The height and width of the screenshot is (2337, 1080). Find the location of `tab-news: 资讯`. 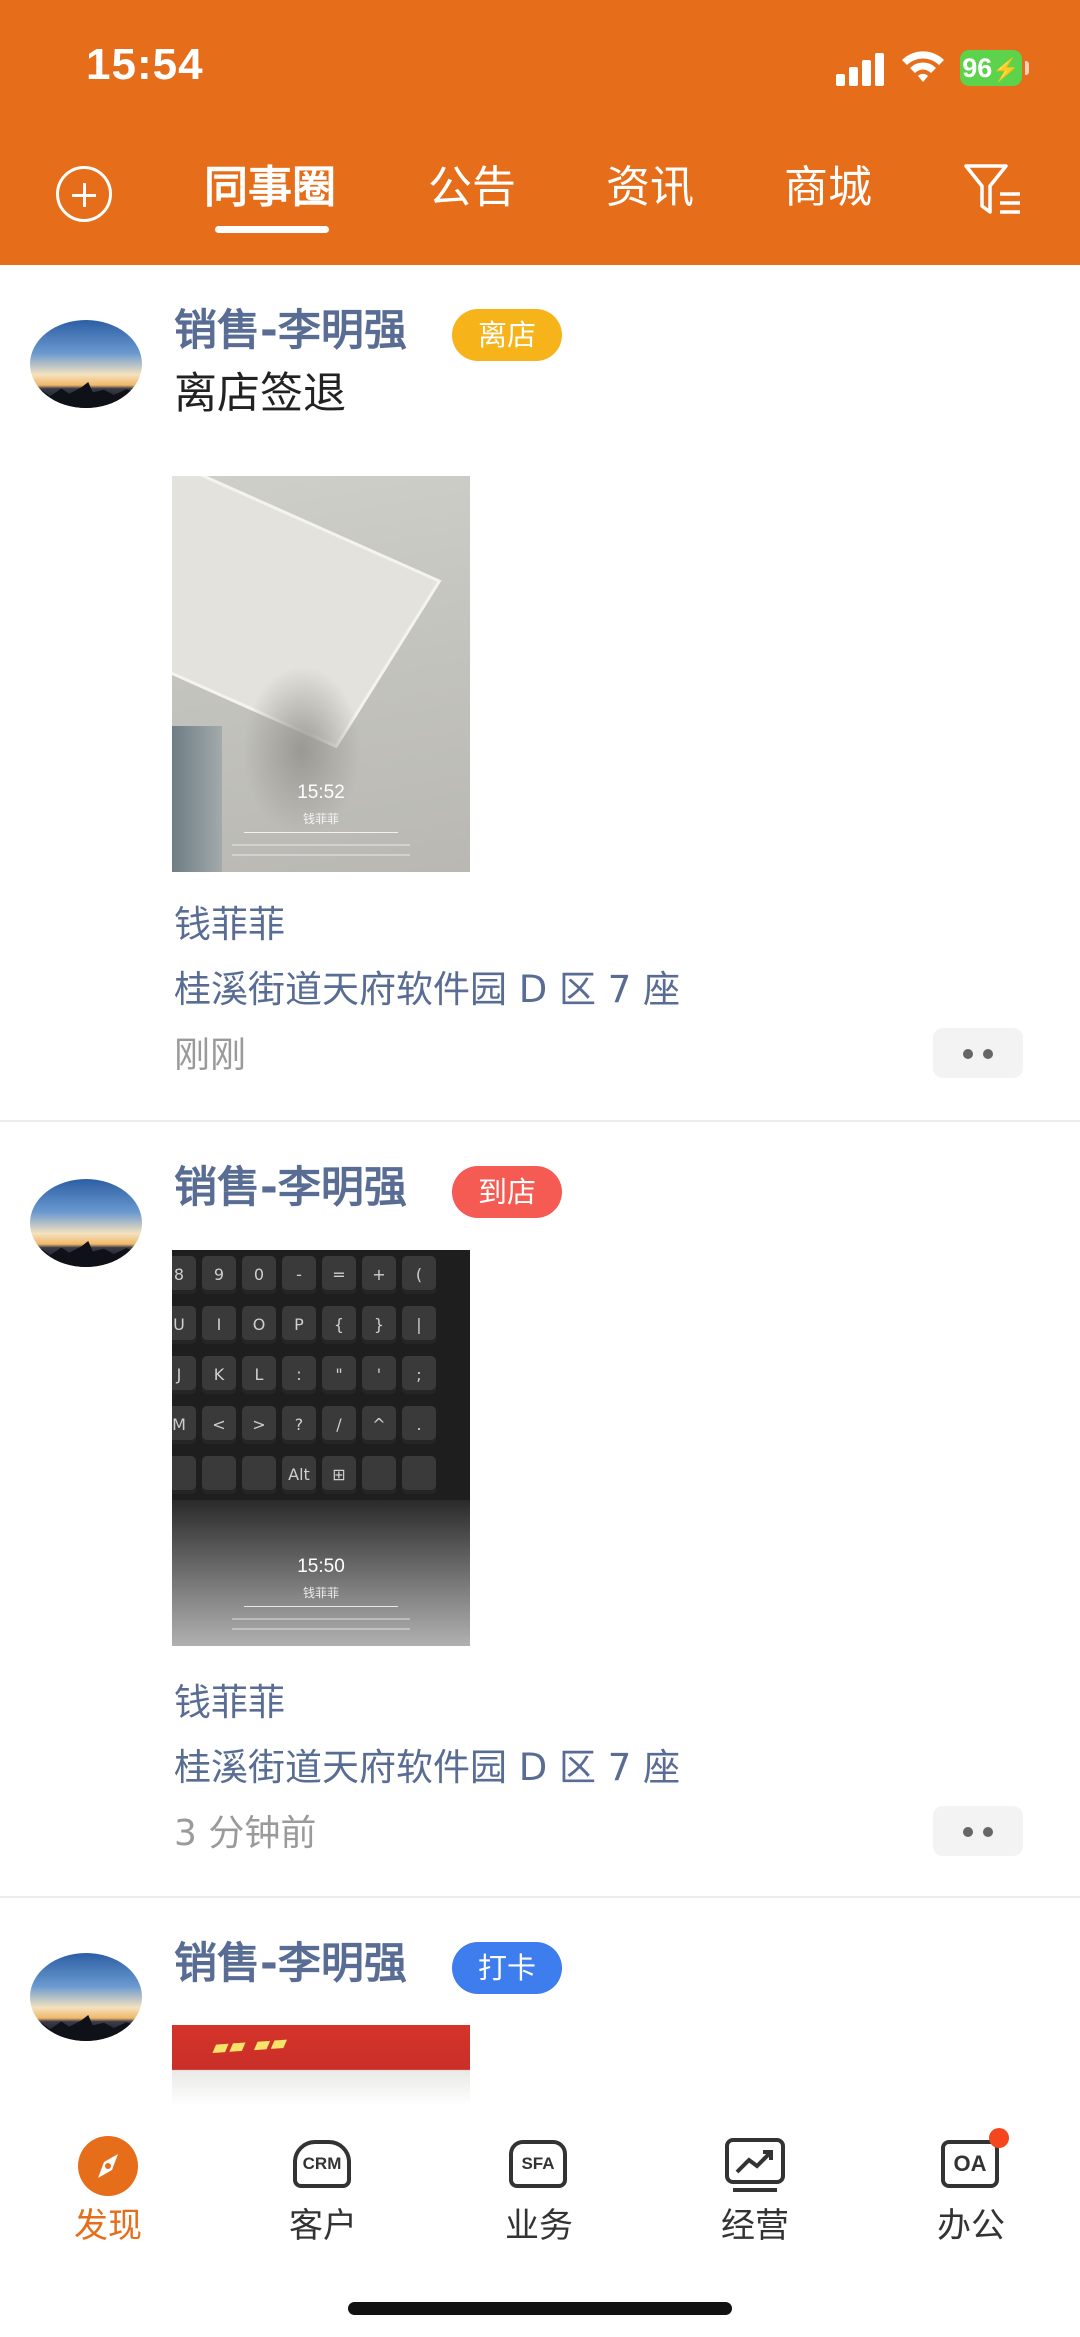

tab-news: 资讯 is located at coordinates (650, 188).